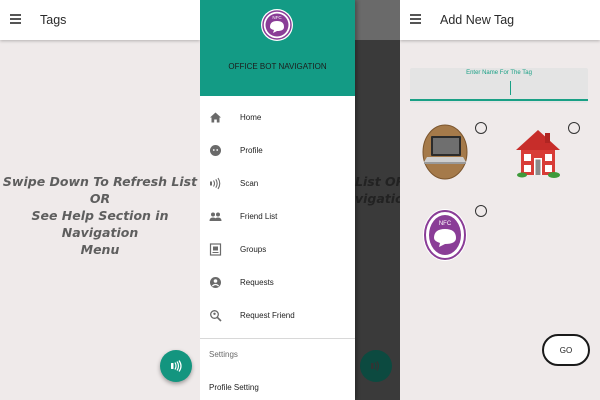  What do you see at coordinates (277, 250) in the screenshot?
I see `nav-item-groups: Groups` at bounding box center [277, 250].